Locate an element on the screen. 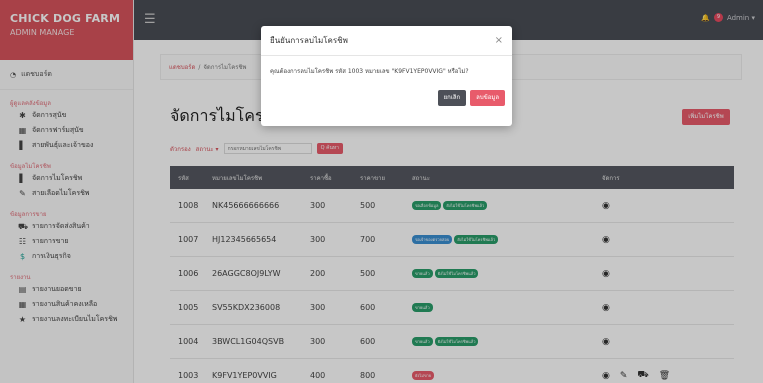 Image resolution: width=763 pixels, height=383 pixels. cancel-button: ยกเลิก is located at coordinates (452, 98).